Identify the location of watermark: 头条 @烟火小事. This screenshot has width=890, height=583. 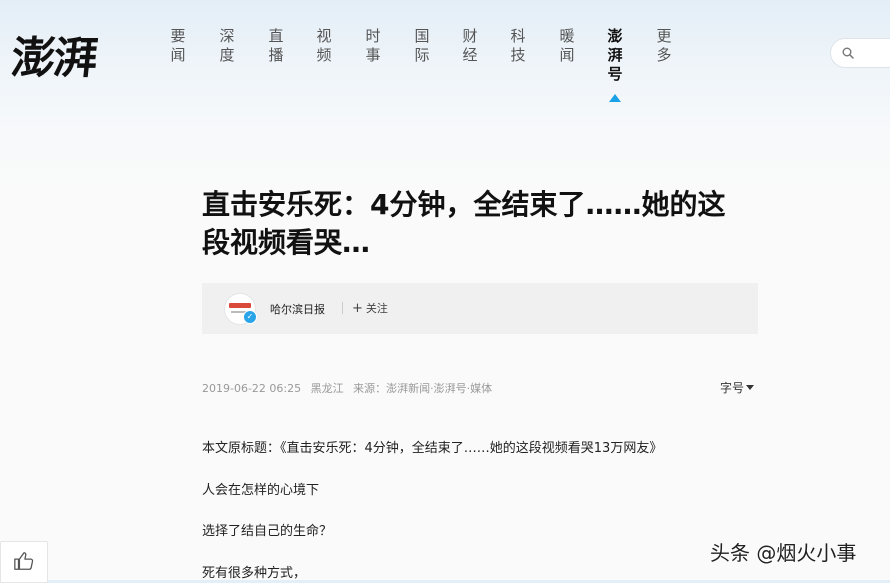
(783, 553).